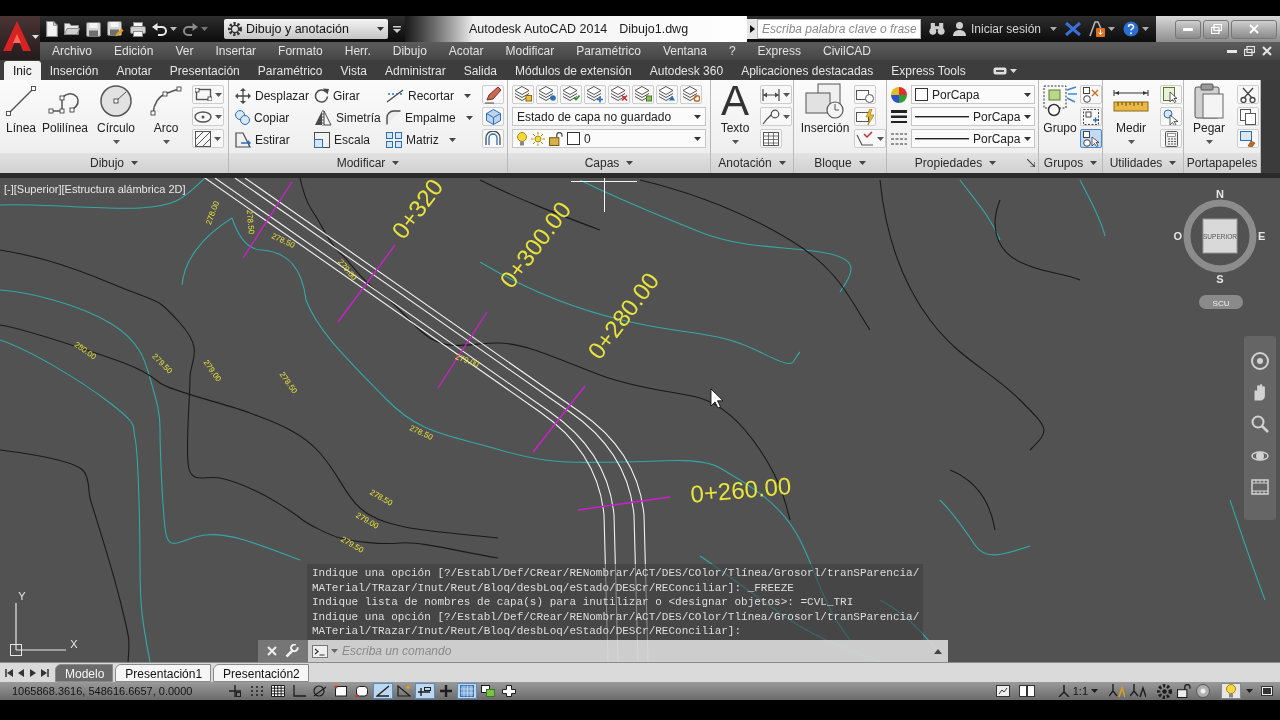 This screenshot has width=1280, height=720. What do you see at coordinates (1073, 29) in the screenshot?
I see `exchange-button` at bounding box center [1073, 29].